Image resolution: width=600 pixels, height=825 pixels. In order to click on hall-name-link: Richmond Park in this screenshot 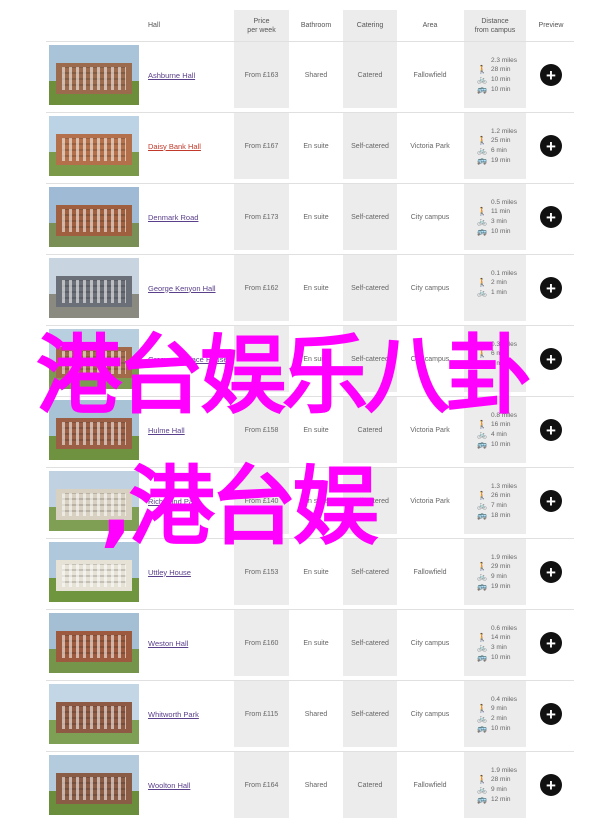, I will do `click(173, 501)`.